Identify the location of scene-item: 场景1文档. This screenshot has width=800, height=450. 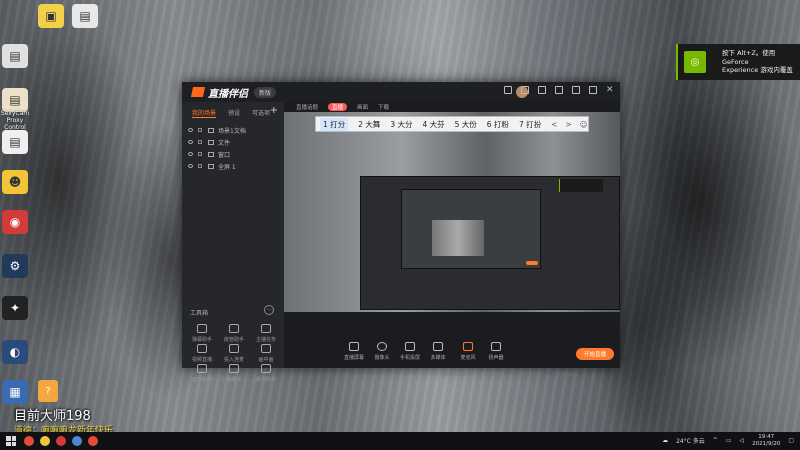
(233, 130).